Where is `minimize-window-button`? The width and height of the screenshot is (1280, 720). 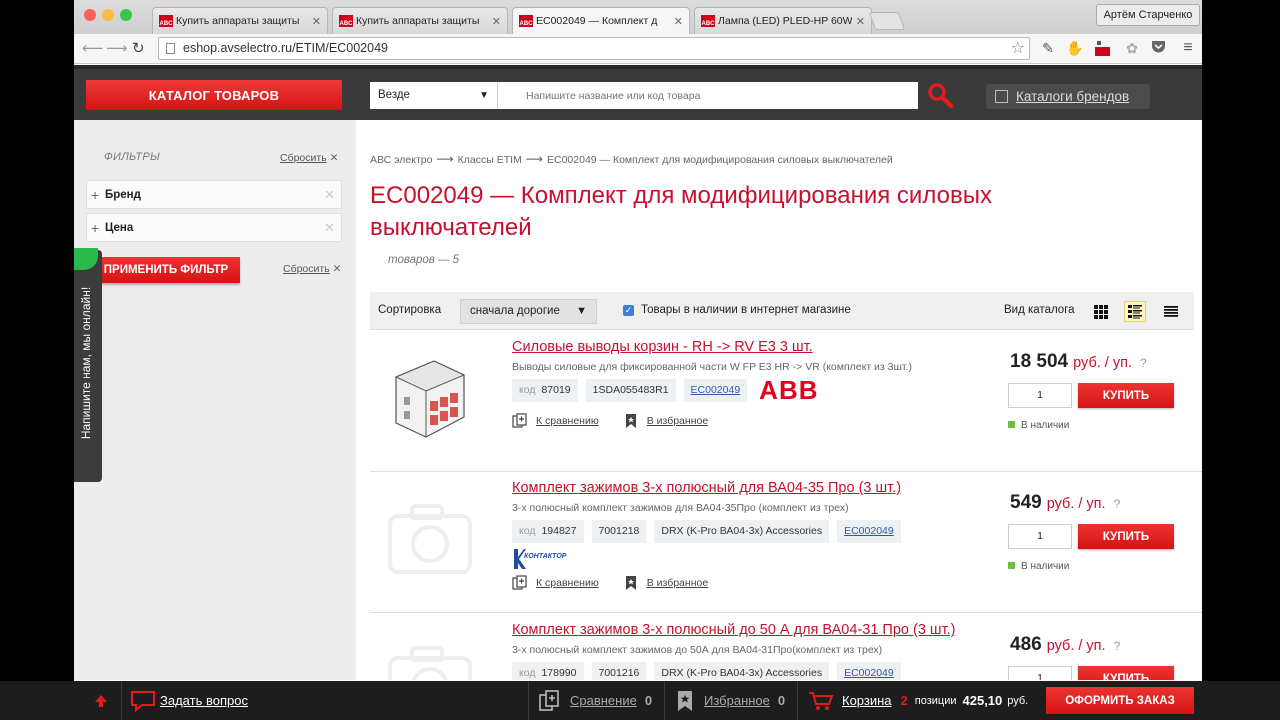
minimize-window-button is located at coordinates (108, 15).